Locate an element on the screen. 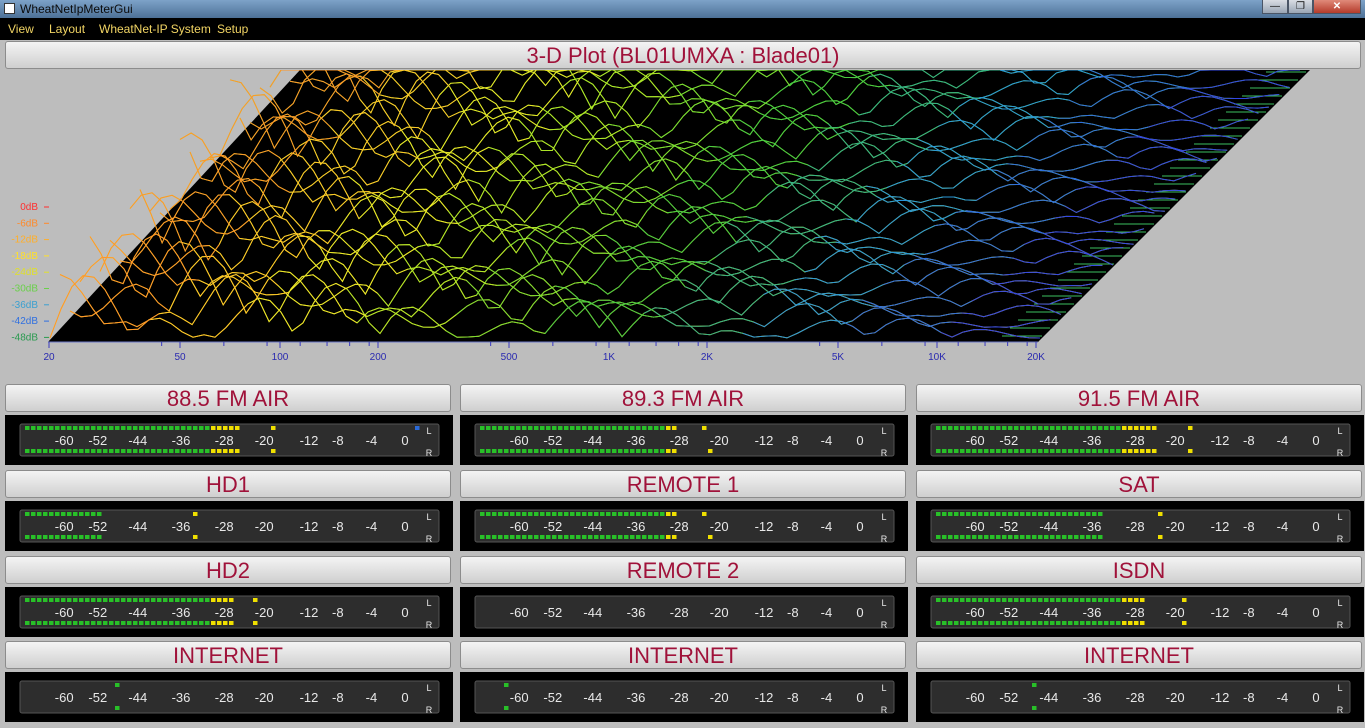 The width and height of the screenshot is (1365, 728). meter-panel-title: ISDN is located at coordinates (1139, 570).